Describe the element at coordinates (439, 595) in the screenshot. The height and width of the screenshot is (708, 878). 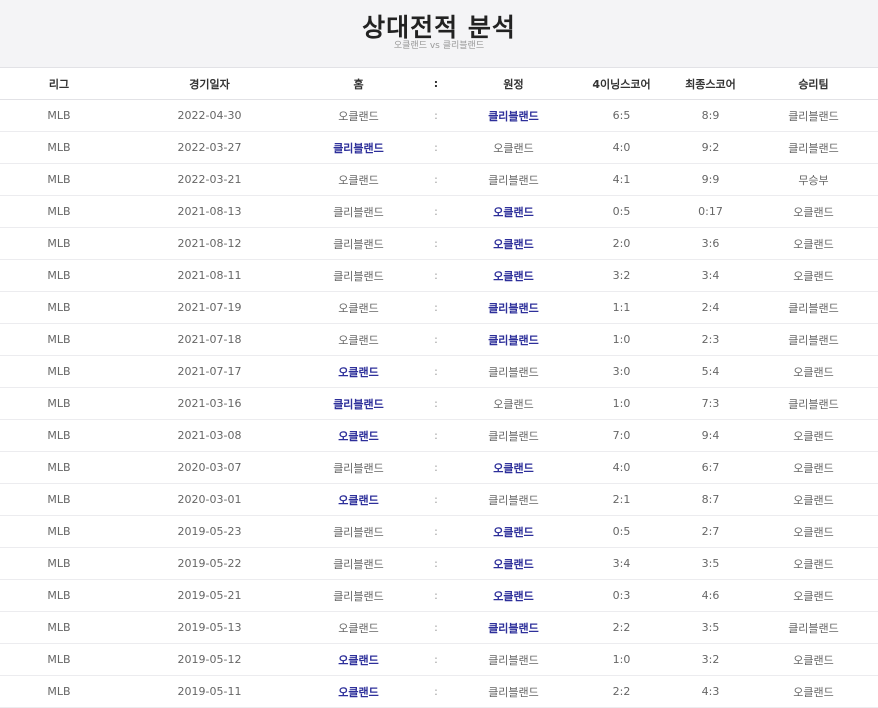
I see `table-row: MLB 2019-05-21 클리블랜드: 오클랜드 0:3 4:6 오클랜드` at that location.